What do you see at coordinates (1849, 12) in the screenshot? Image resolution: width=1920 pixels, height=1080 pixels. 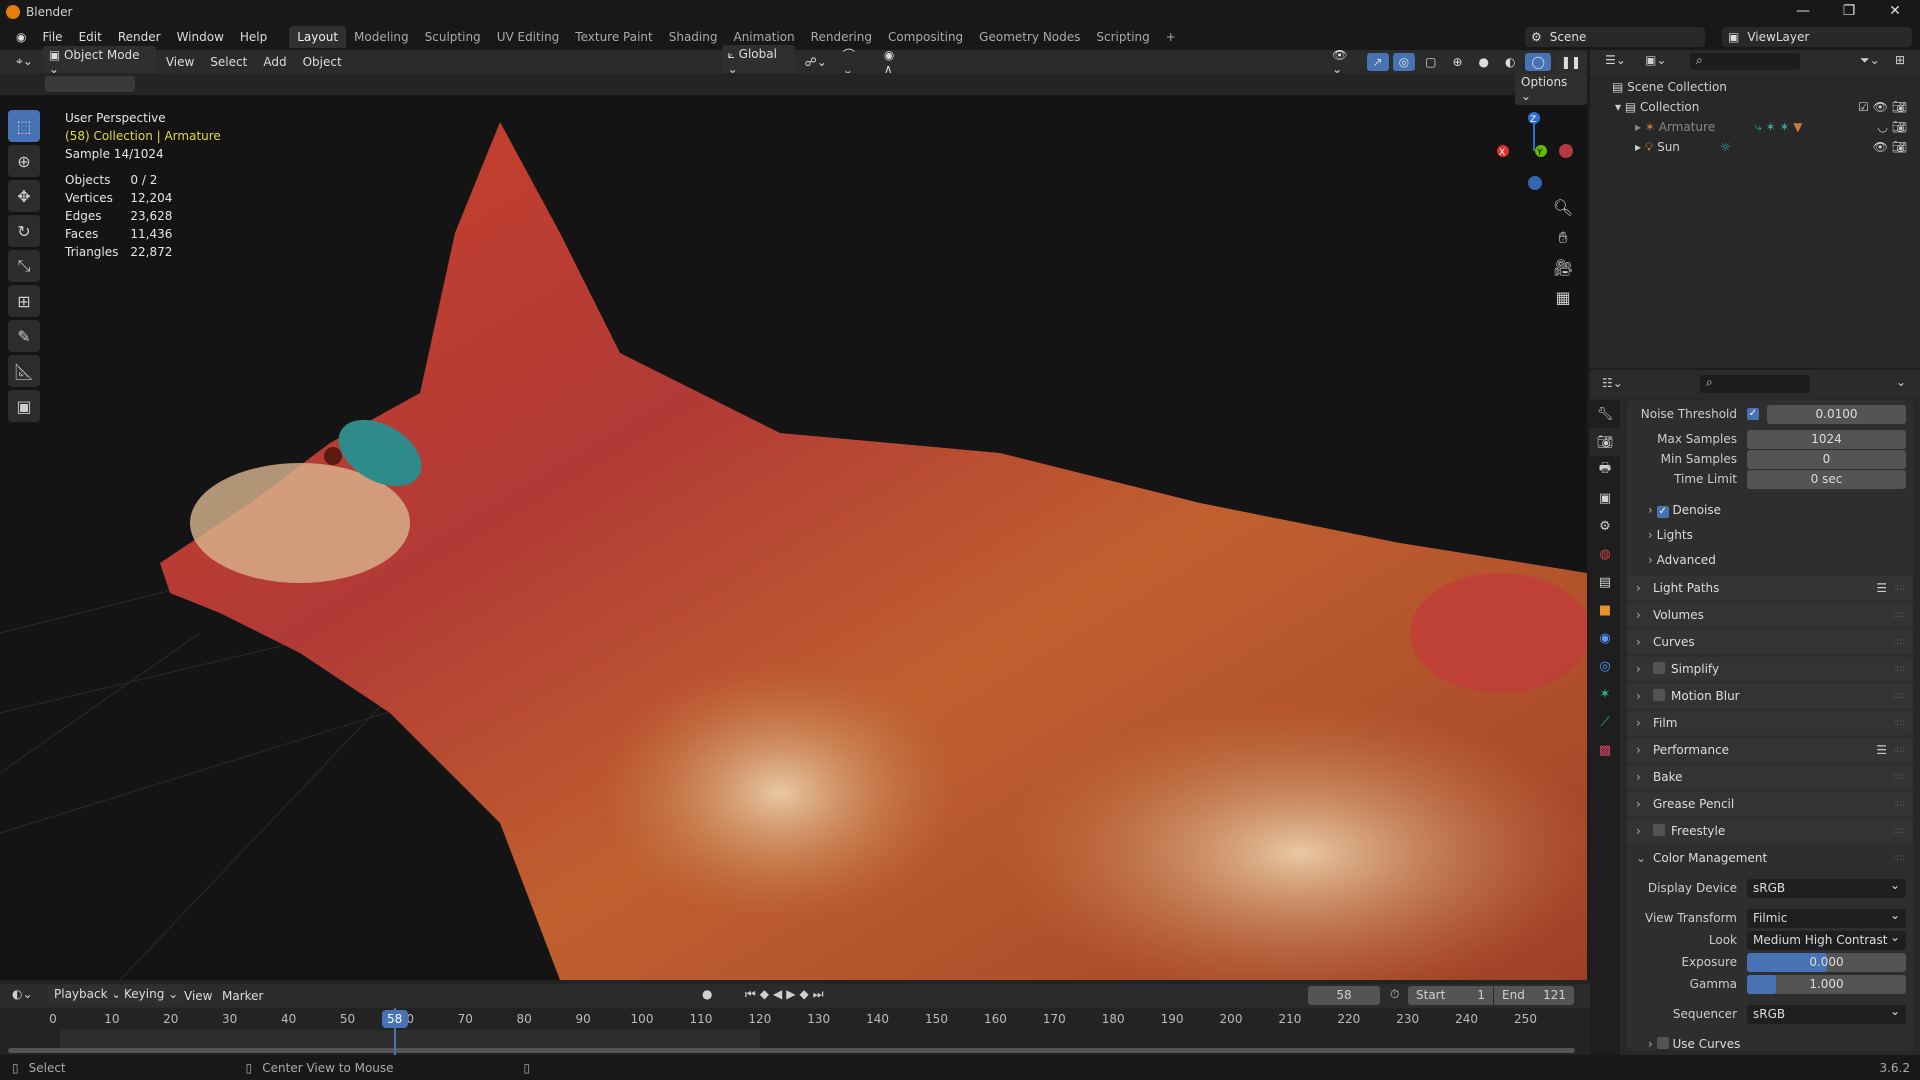 I see `maximize-button: ❐` at bounding box center [1849, 12].